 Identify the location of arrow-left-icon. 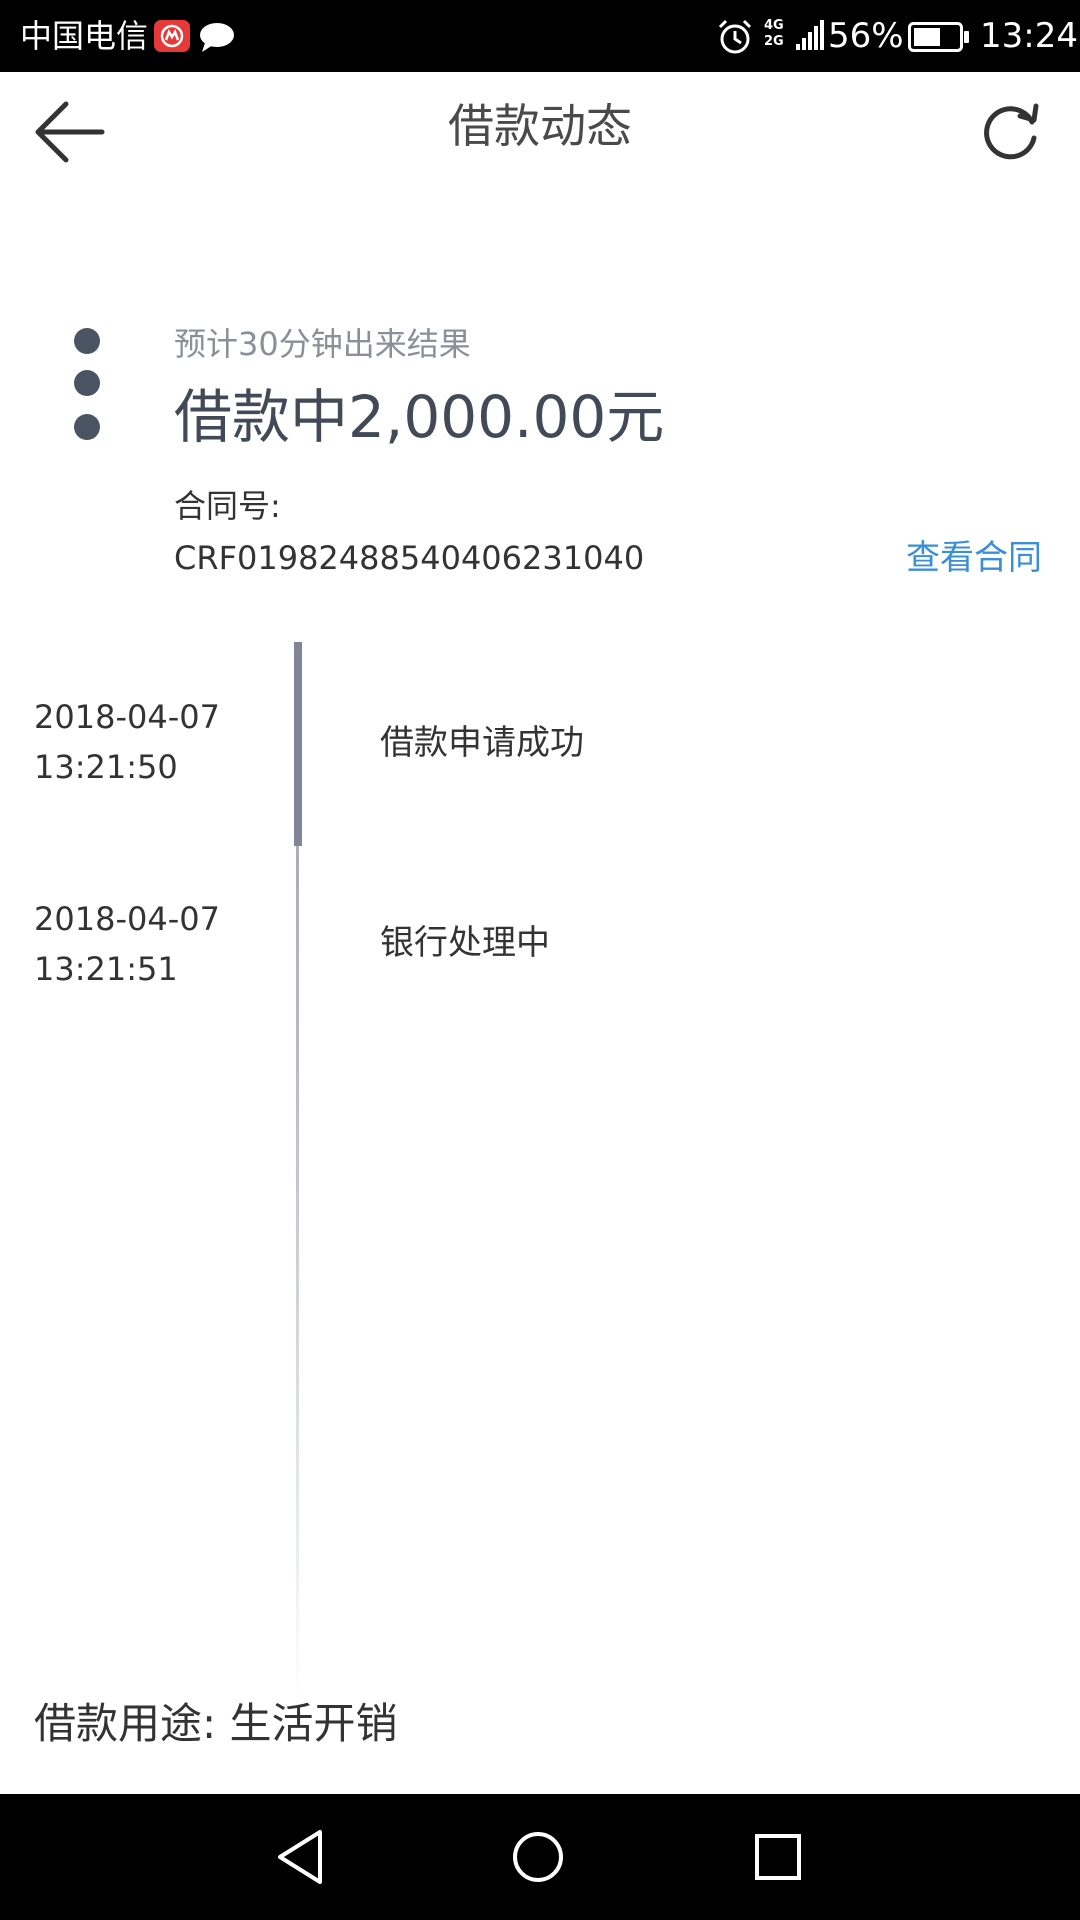
(70, 132).